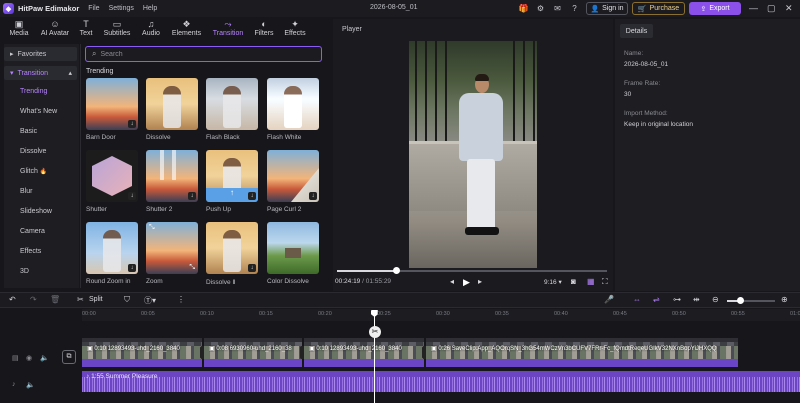 Image resolution: width=800 pixels, height=403 pixels. I want to click on zoom-in-icon: ⊕, so click(784, 299).